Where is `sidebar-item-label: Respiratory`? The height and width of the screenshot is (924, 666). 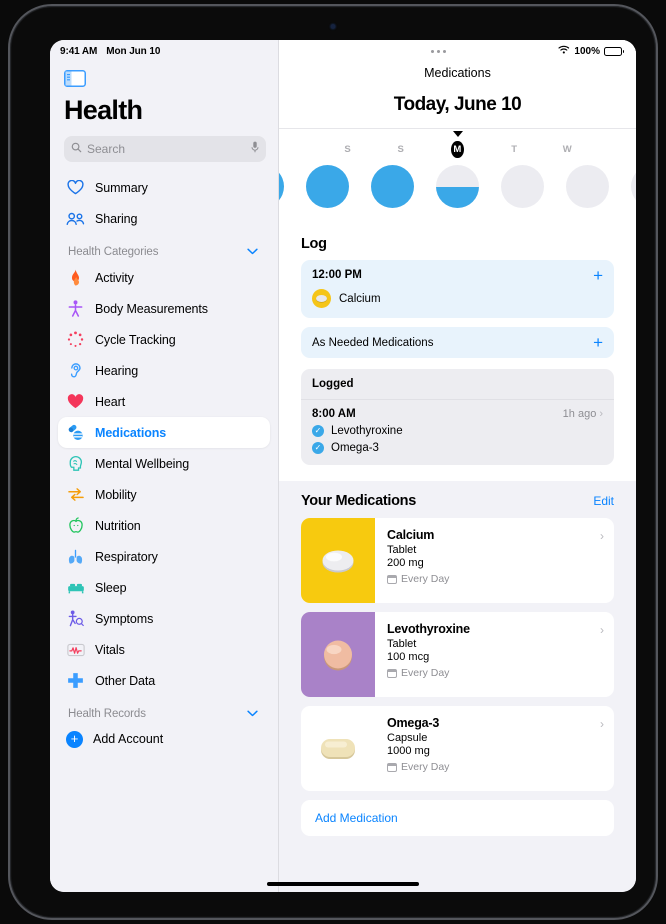
sidebar-item-label: Respiratory is located at coordinates (126, 556).